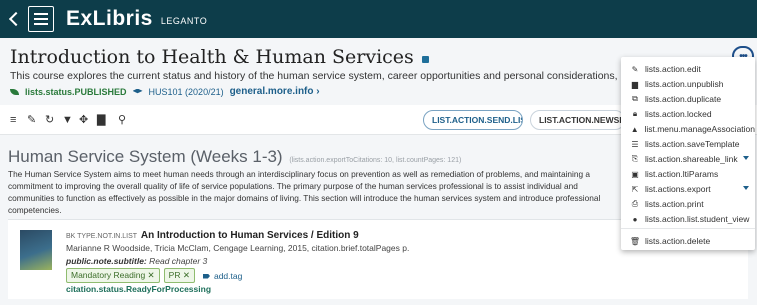 This screenshot has width=757, height=305. Describe the element at coordinates (688, 159) in the screenshot. I see `menu-item-shareable-link: ⎘ list.action.shareable_link` at that location.